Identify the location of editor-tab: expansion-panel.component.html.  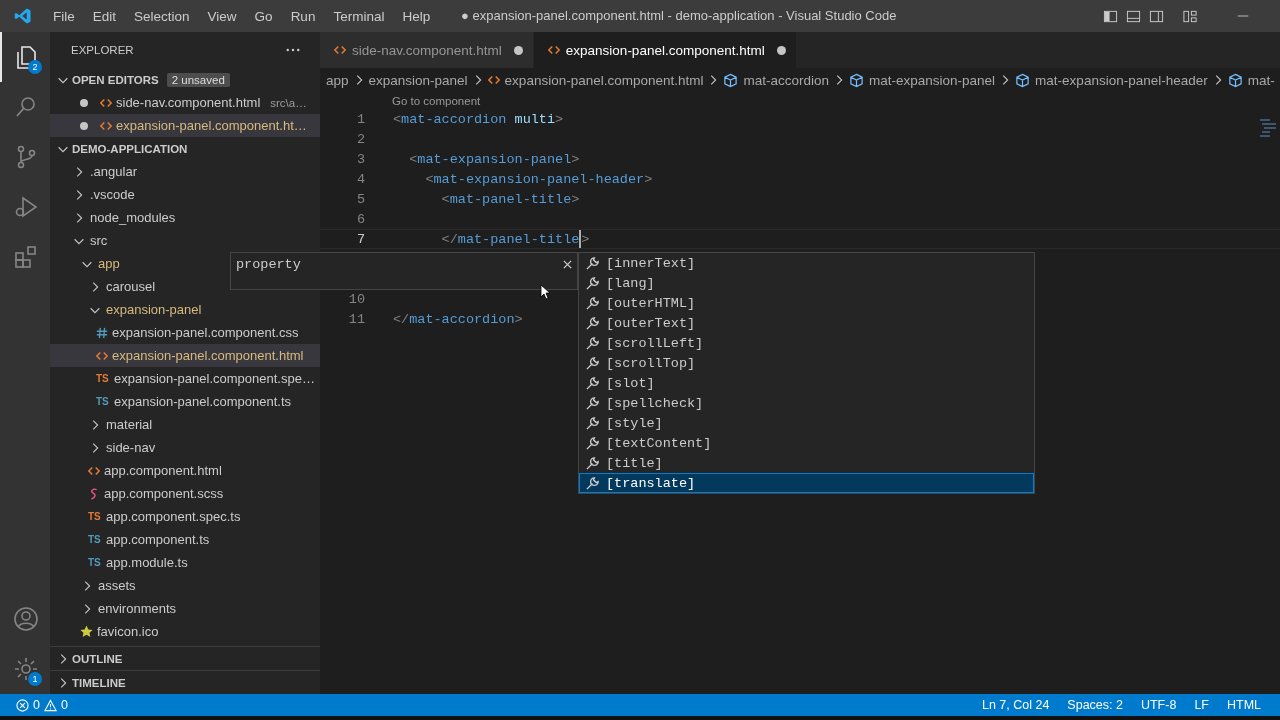
(665, 50).